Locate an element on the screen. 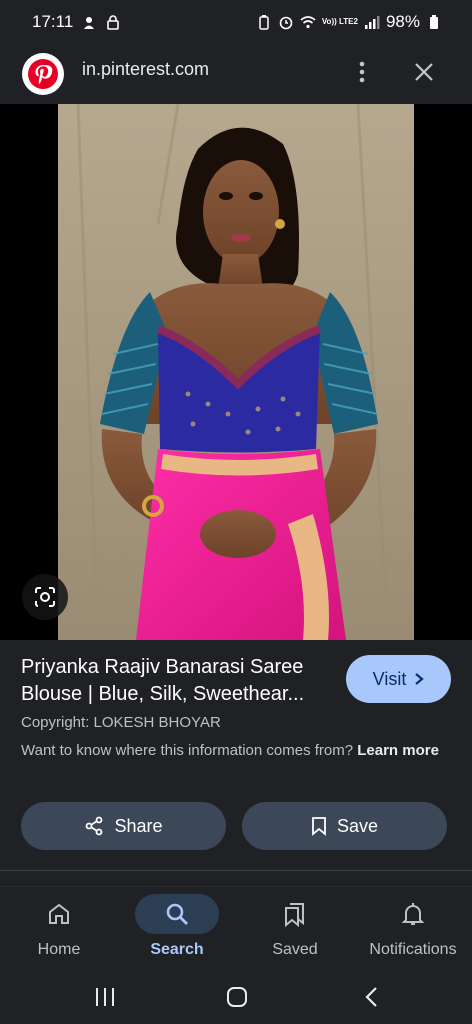 This screenshot has height=1024, width=472. share-button: Share is located at coordinates (123, 826).